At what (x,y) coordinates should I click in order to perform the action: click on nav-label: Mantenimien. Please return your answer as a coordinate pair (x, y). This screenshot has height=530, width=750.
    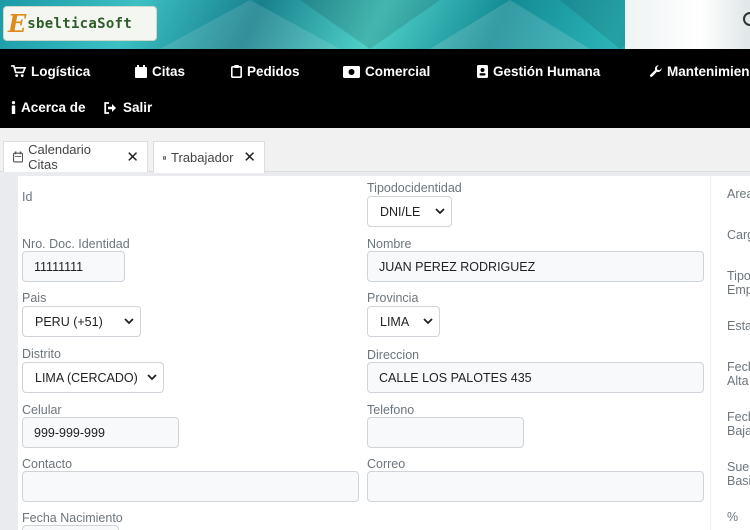
    Looking at the image, I should click on (708, 71).